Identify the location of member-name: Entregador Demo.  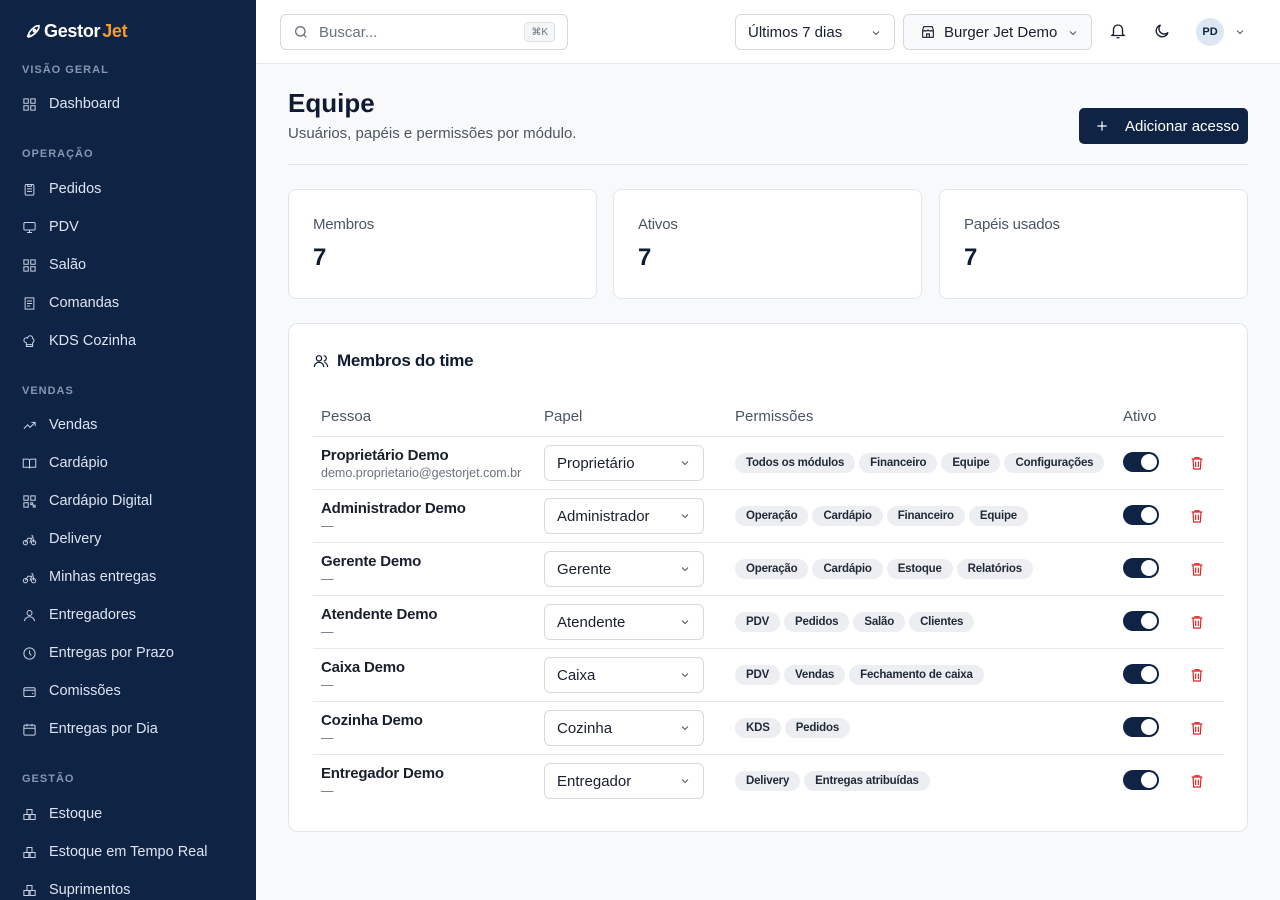
(382, 773).